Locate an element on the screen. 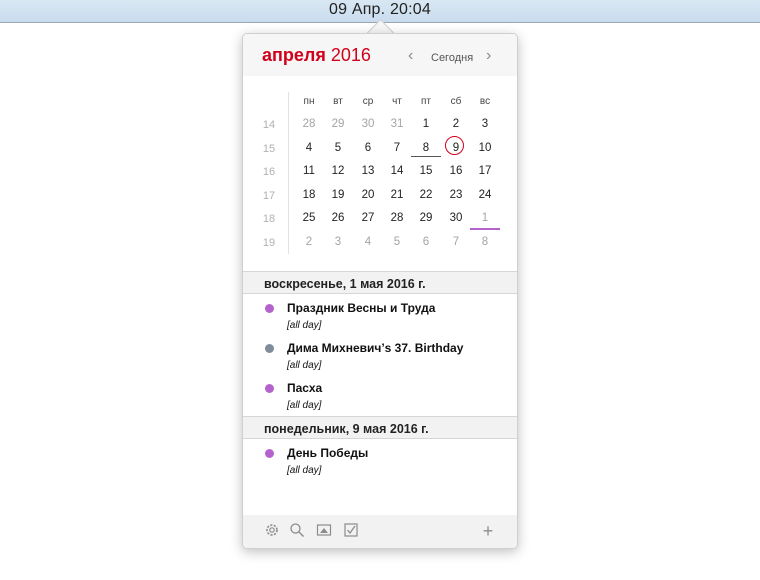 The width and height of the screenshot is (760, 580). weekday-header: вт is located at coordinates (338, 101).